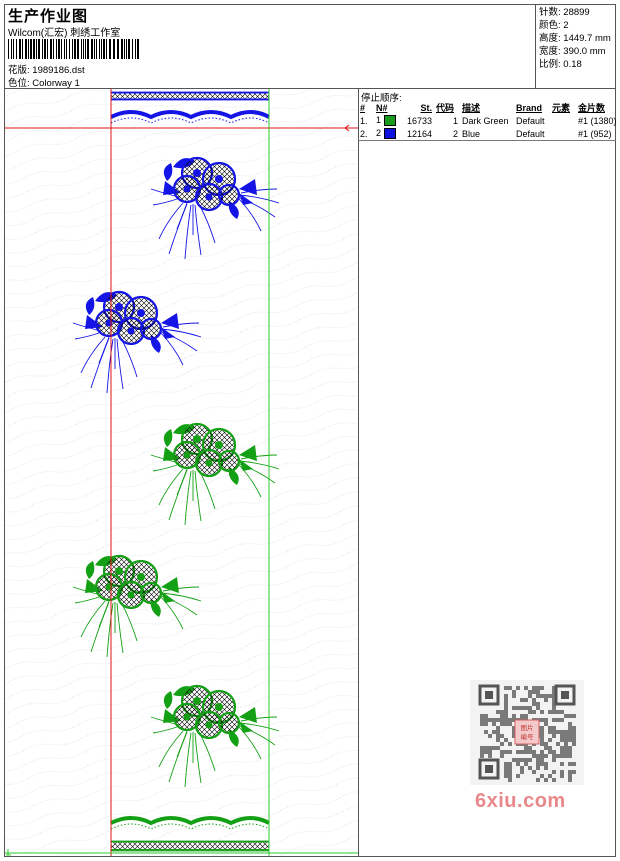 The image size is (620, 861). I want to click on qr-badge-top: 图片, so click(527, 727).